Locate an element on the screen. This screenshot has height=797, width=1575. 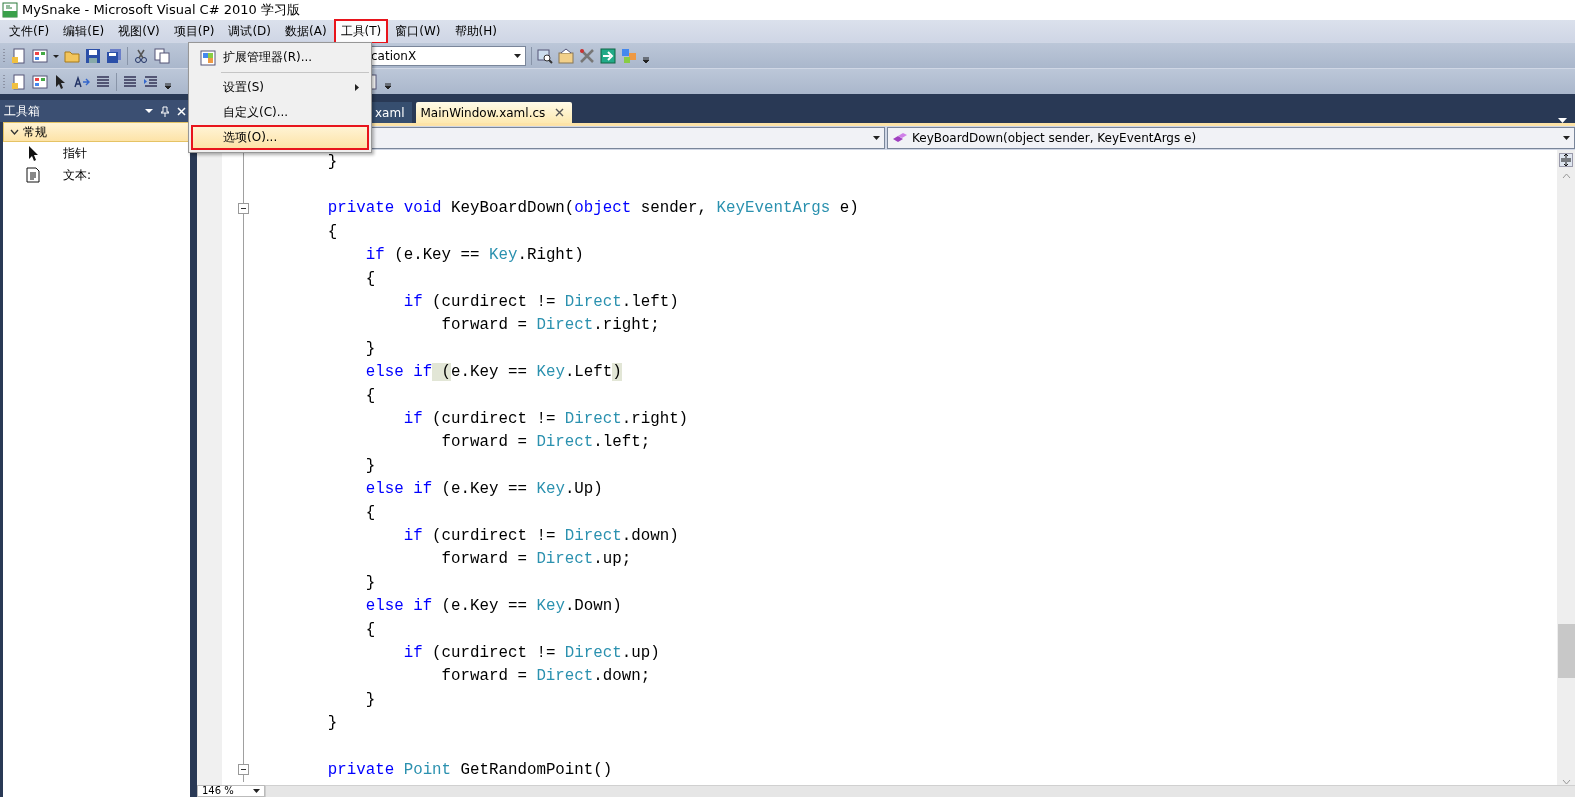
menu-item: 数据(A) is located at coordinates (306, 31).